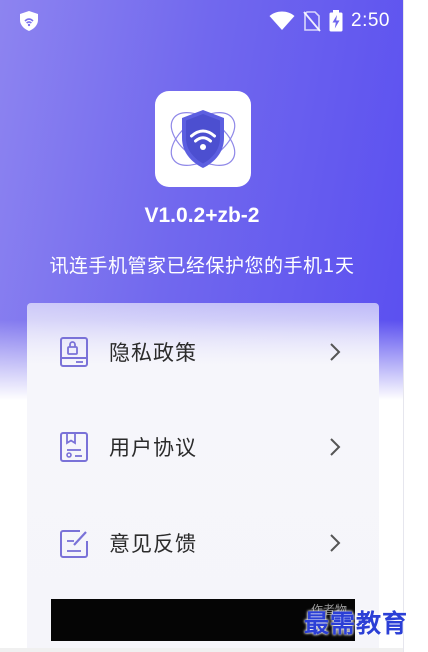 The width and height of the screenshot is (428, 652). What do you see at coordinates (153, 353) in the screenshot?
I see `menu-label-privacy-policy: 隐私政策` at bounding box center [153, 353].